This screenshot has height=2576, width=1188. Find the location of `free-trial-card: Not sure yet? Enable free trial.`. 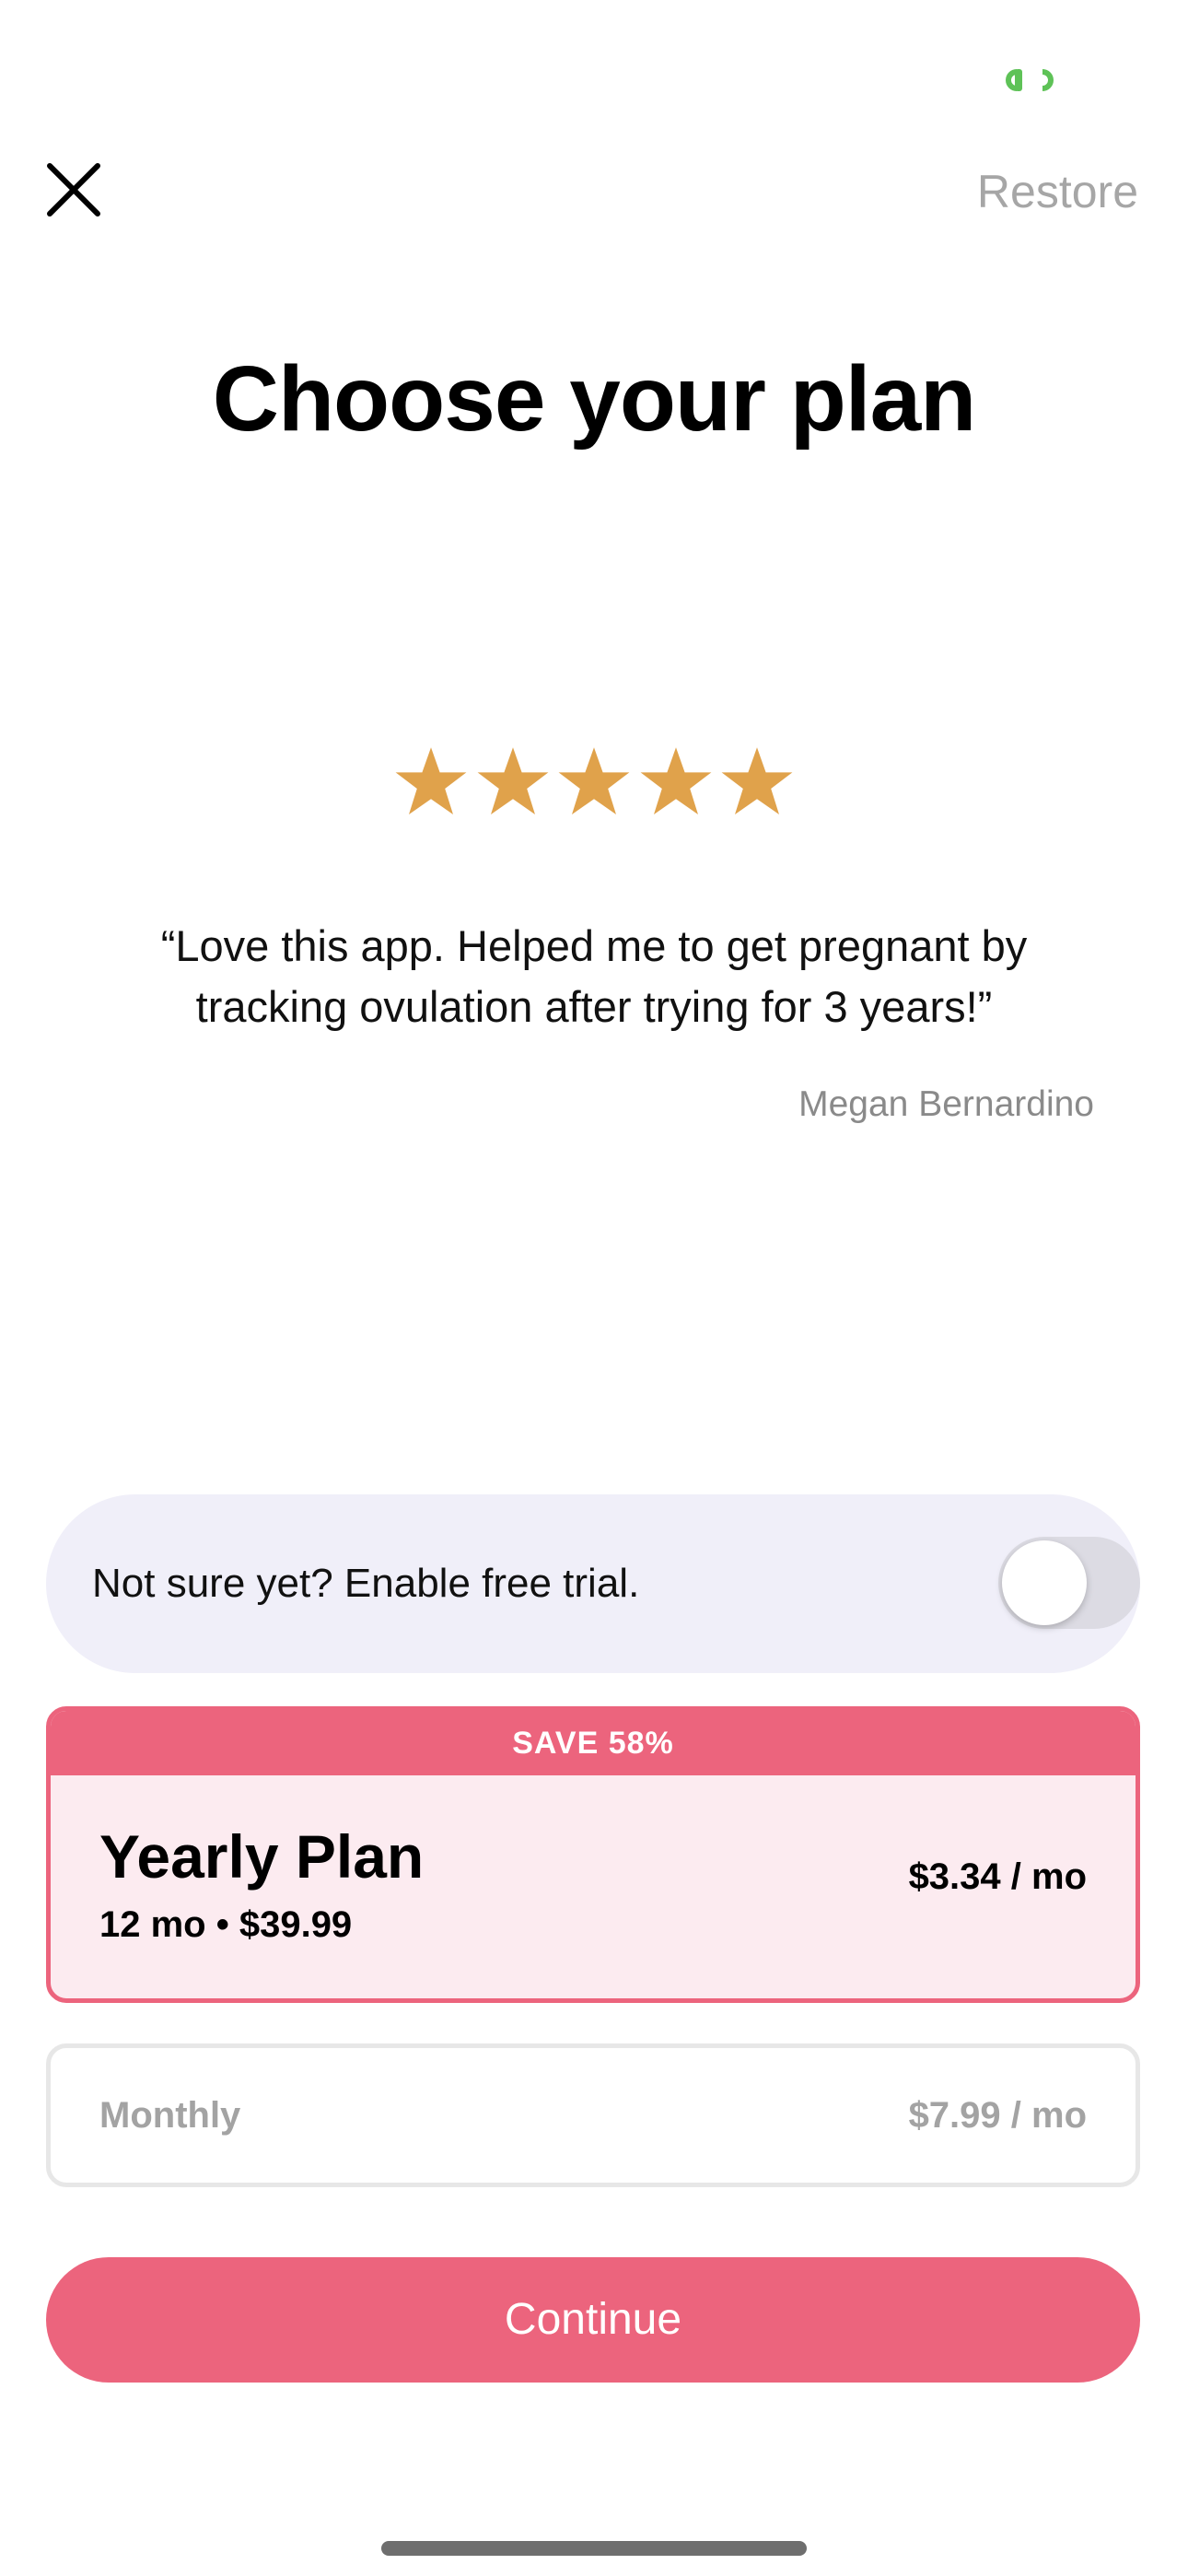

free-trial-card: Not sure yet? Enable free trial. is located at coordinates (593, 1583).